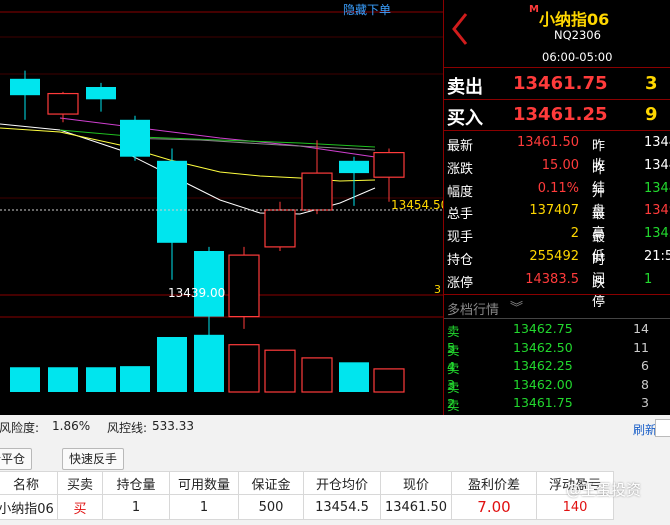  I want to click on quote-value: 255492, so click(554, 256).